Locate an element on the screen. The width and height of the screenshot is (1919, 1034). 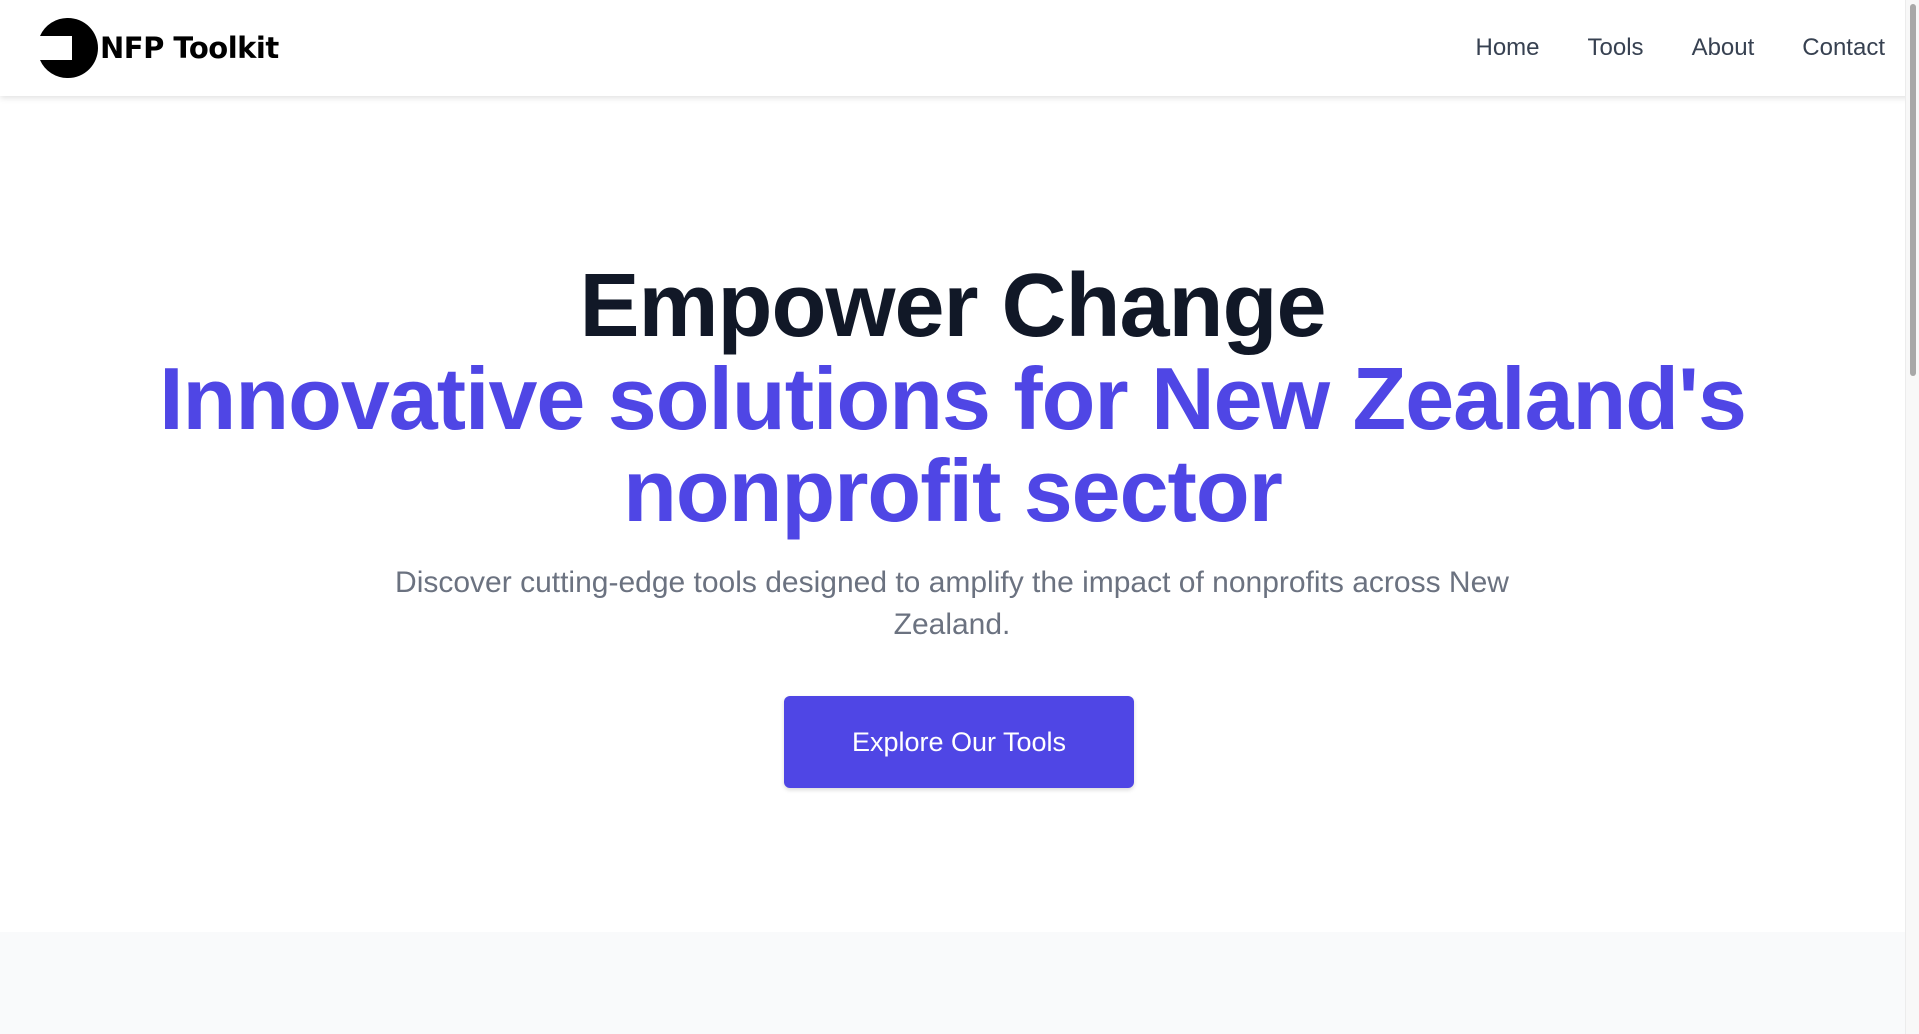
main-nav: Home Tools About Contact is located at coordinates (1681, 48).